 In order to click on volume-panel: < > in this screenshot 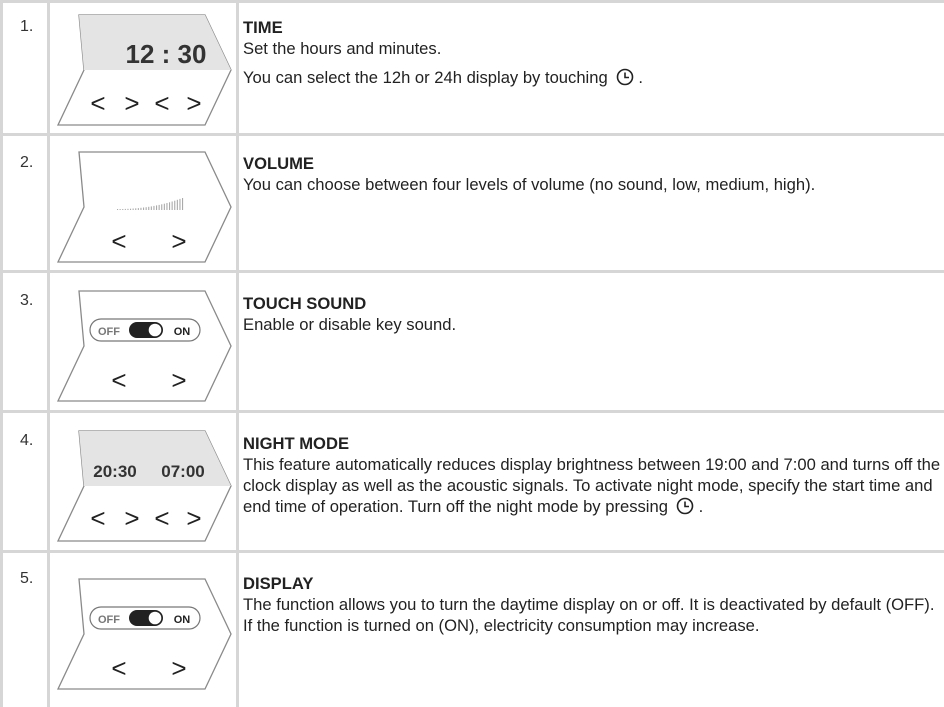, I will do `click(144, 207)`.